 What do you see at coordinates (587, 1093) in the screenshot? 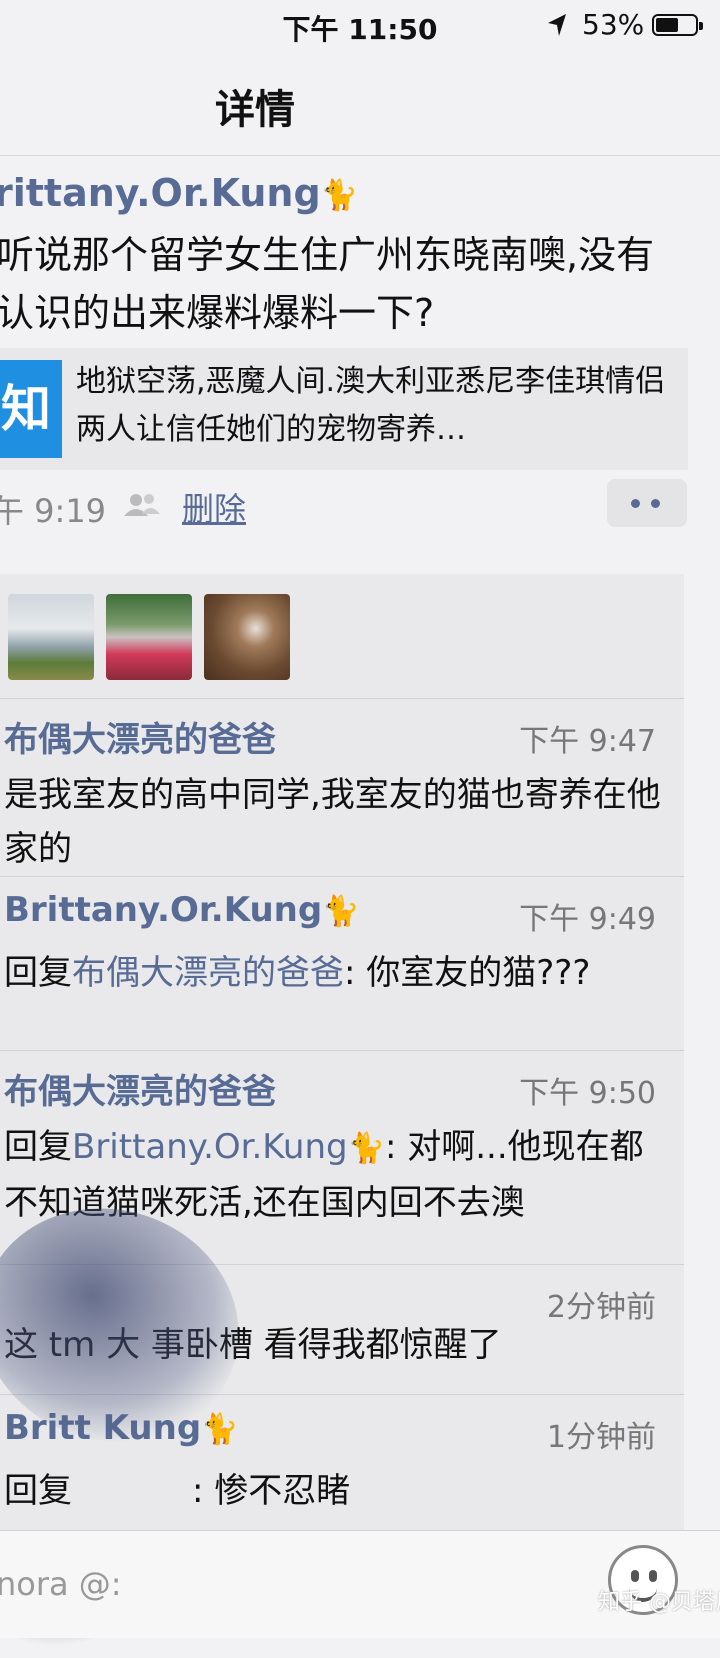
I see `comment-time: 下午 9:50` at bounding box center [587, 1093].